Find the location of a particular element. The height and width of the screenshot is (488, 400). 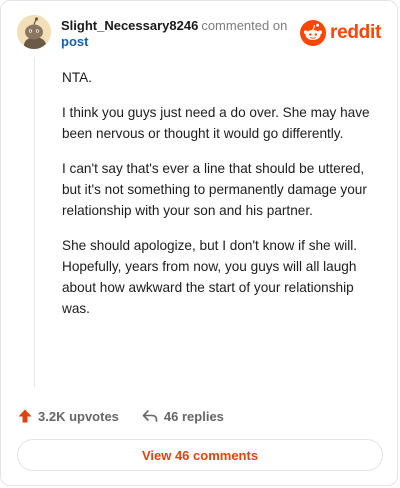

view-comments-button: View 46 comments is located at coordinates (200, 455).